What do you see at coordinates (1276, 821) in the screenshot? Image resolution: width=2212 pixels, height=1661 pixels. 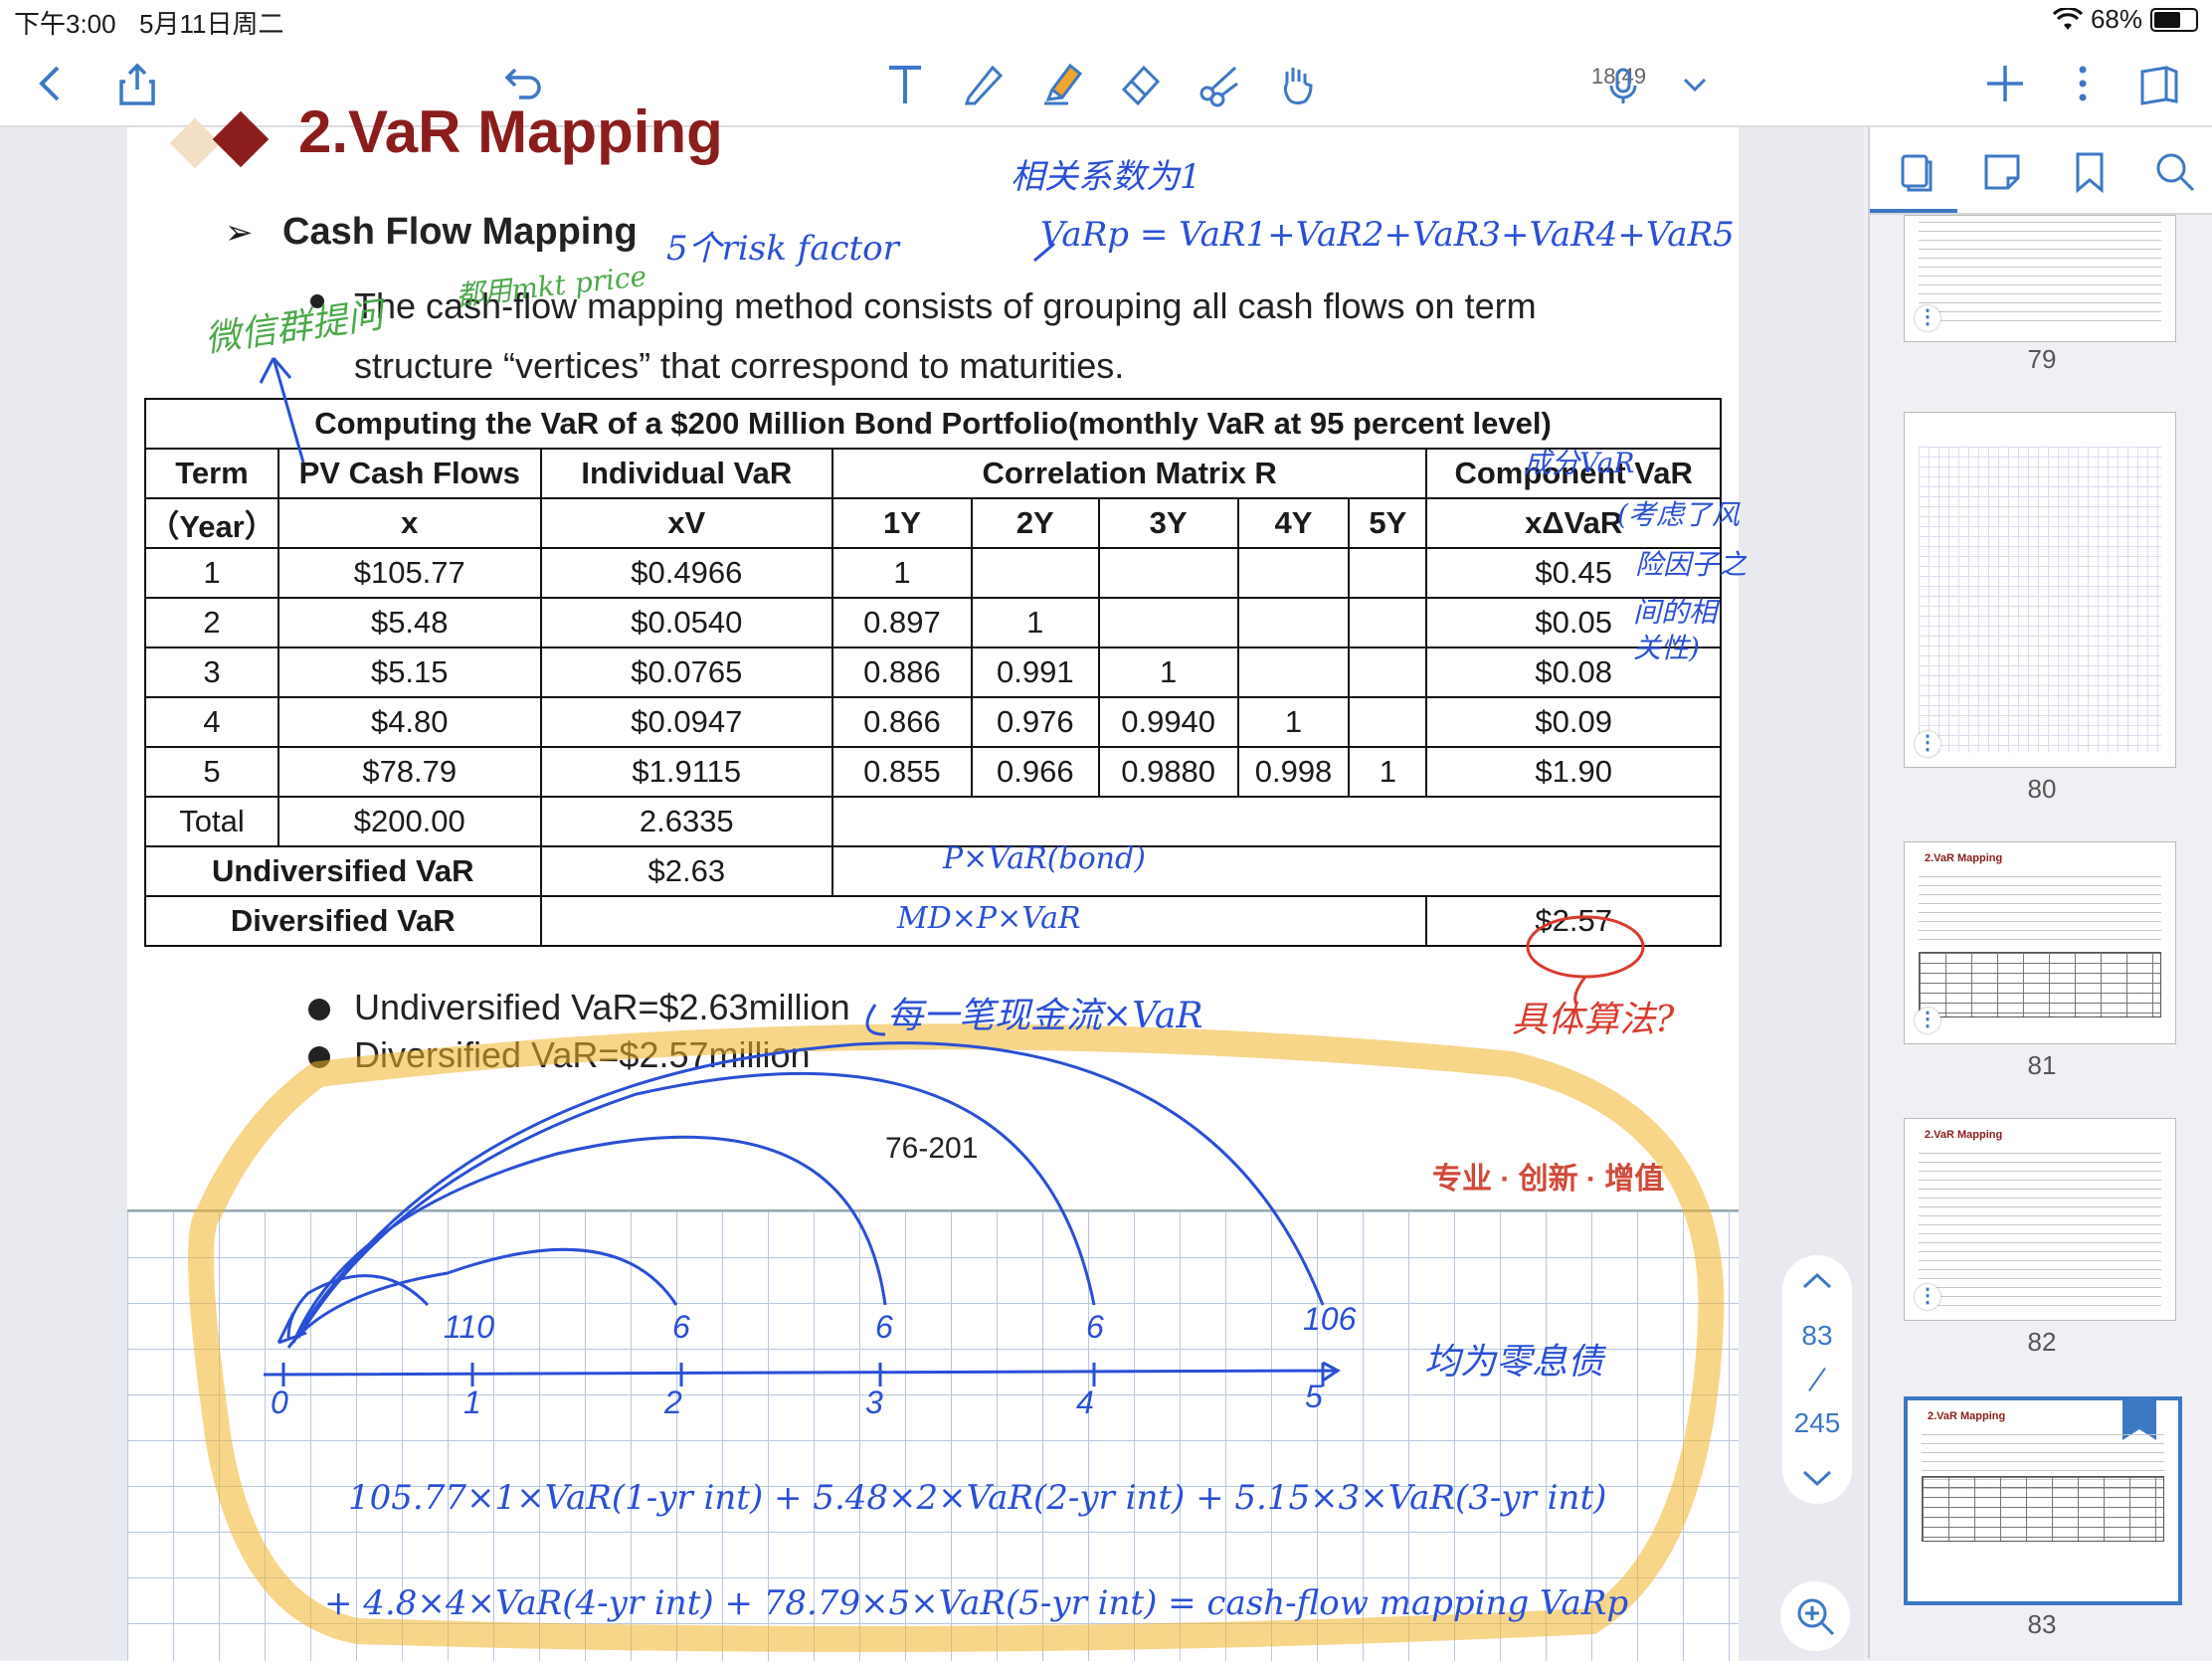 I see `total-blank` at bounding box center [1276, 821].